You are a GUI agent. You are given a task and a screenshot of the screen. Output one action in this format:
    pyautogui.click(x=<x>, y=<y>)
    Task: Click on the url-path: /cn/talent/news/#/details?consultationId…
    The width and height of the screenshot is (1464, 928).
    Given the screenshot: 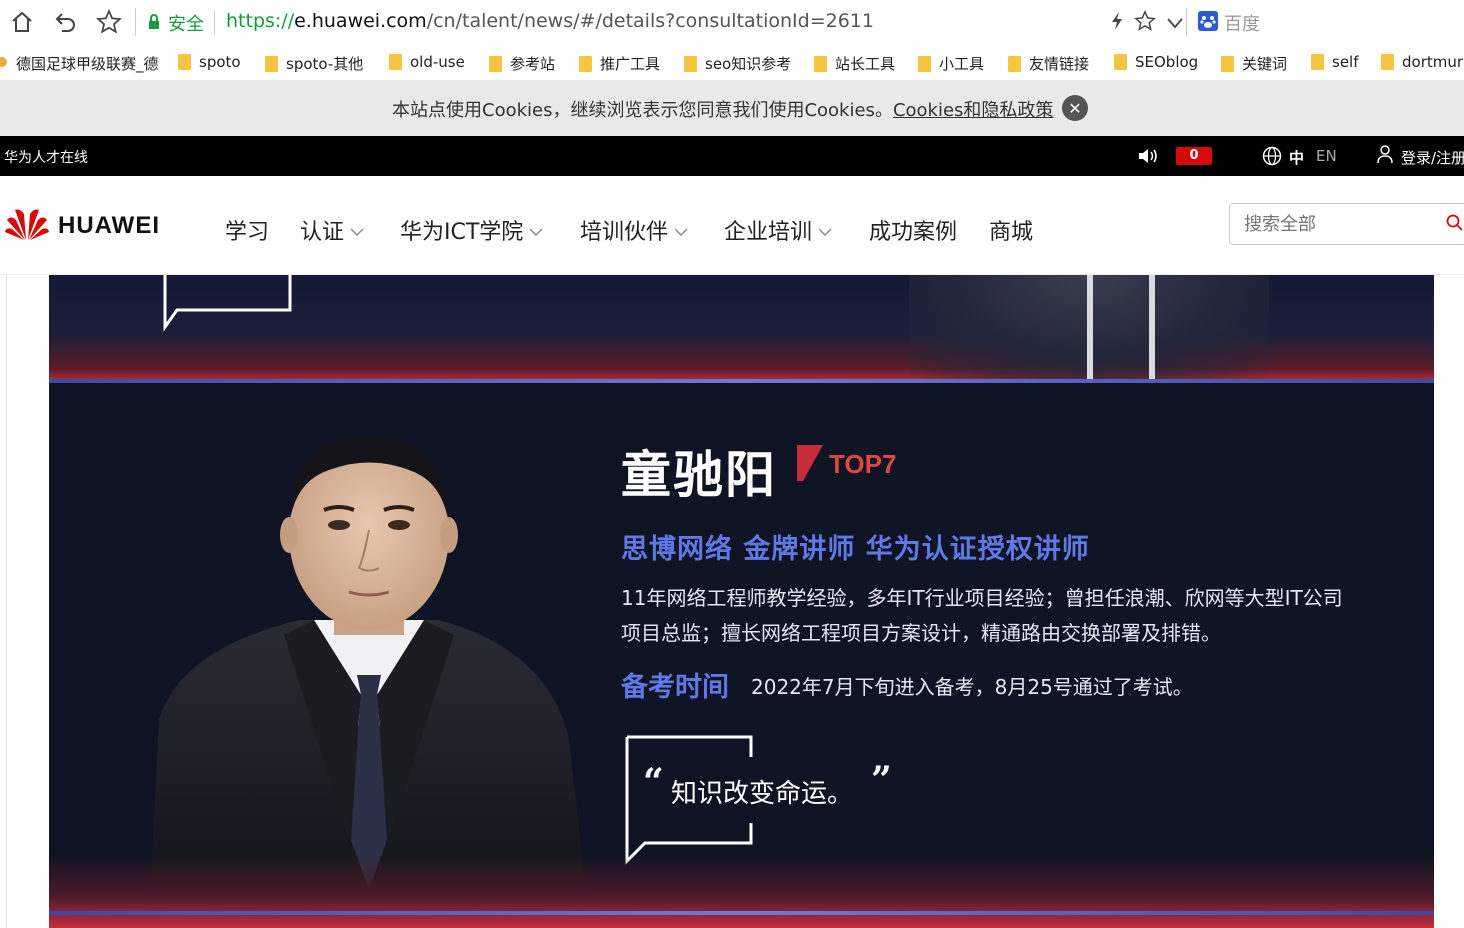 What is the action you would take?
    pyautogui.click(x=650, y=21)
    